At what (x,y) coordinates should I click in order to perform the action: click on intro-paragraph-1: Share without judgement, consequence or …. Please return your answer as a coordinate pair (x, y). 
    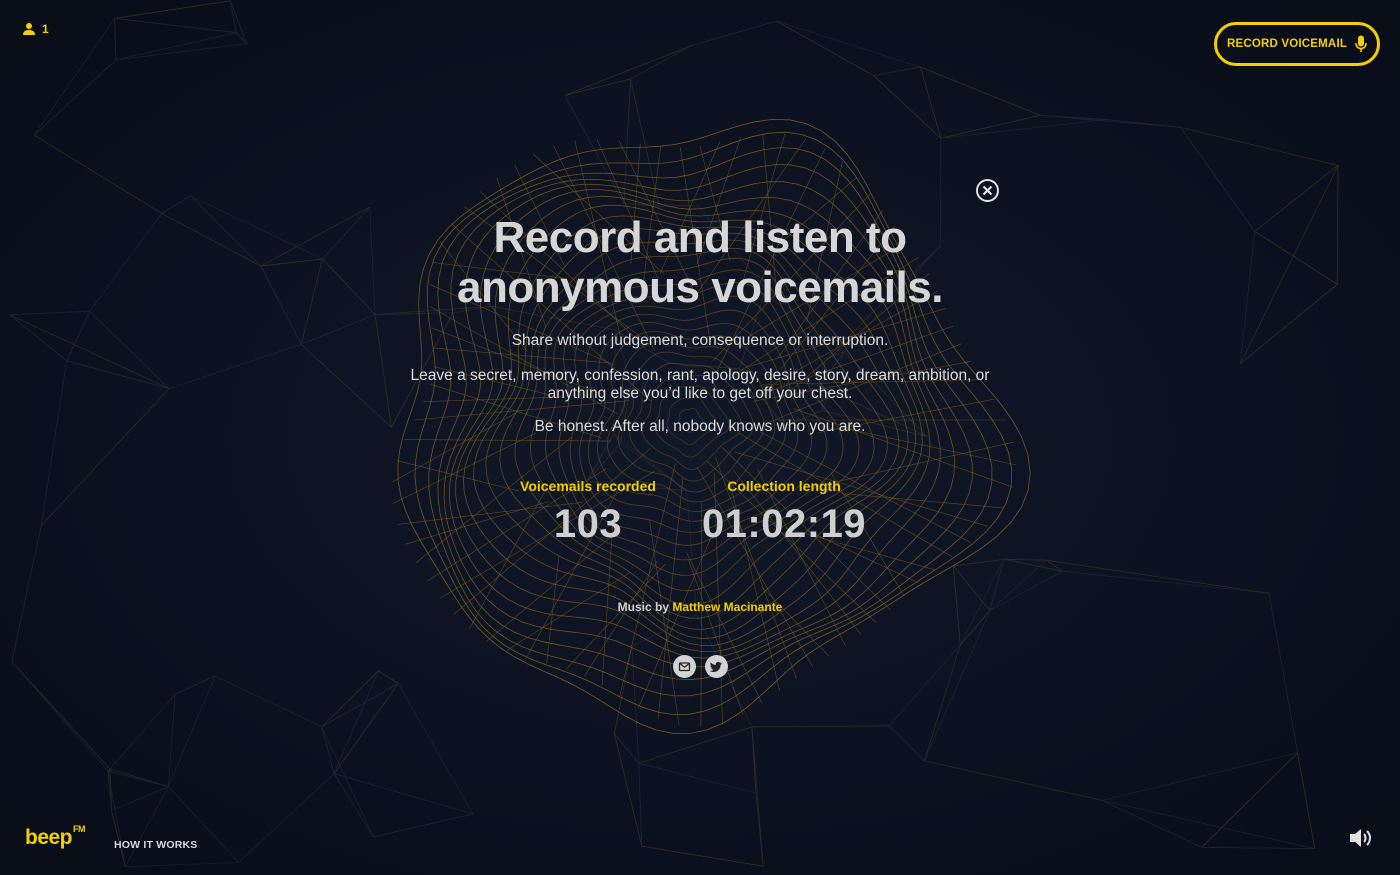
    Looking at the image, I should click on (700, 340).